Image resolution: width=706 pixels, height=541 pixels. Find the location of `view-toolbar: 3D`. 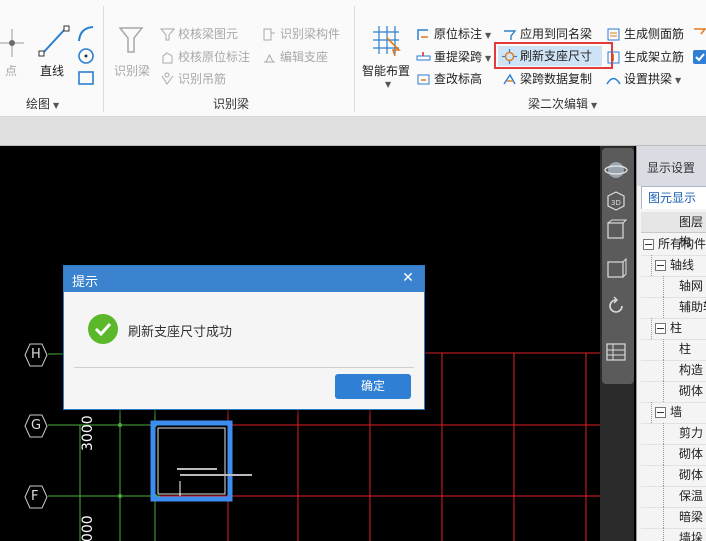

view-toolbar: 3D is located at coordinates (617, 343).